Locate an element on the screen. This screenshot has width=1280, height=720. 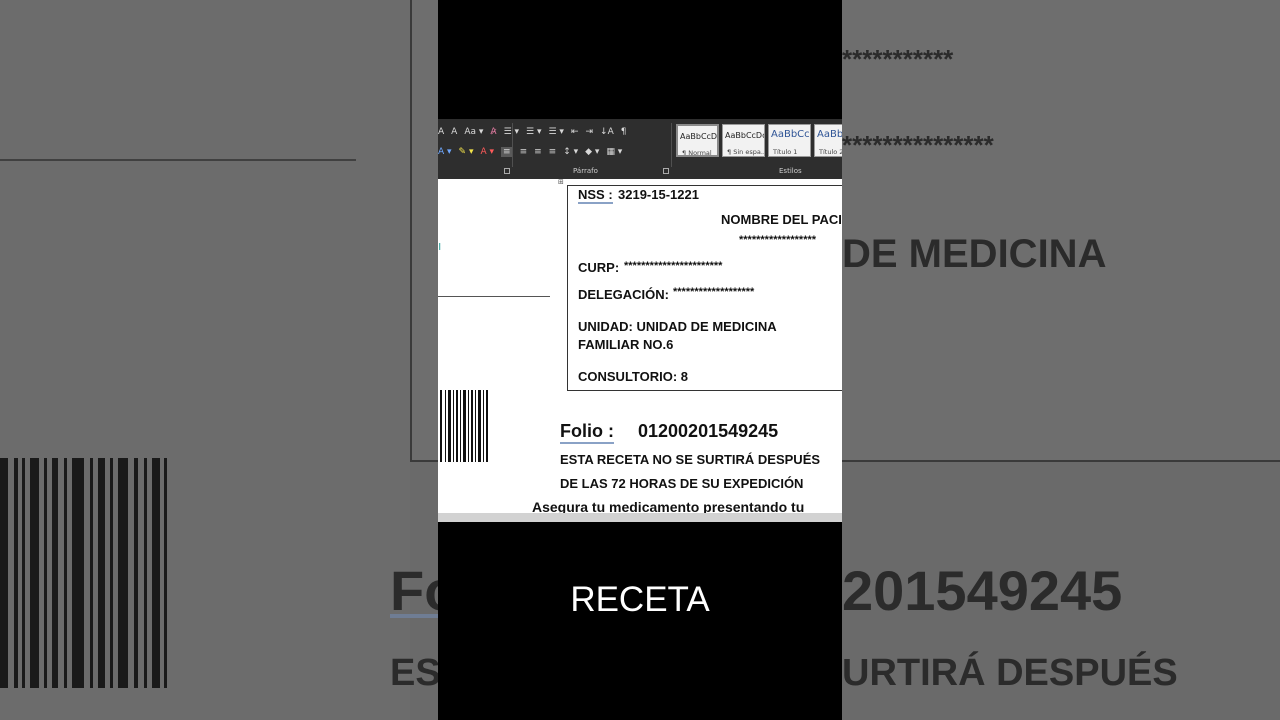
edge-mark: ı is located at coordinates (440, 246).